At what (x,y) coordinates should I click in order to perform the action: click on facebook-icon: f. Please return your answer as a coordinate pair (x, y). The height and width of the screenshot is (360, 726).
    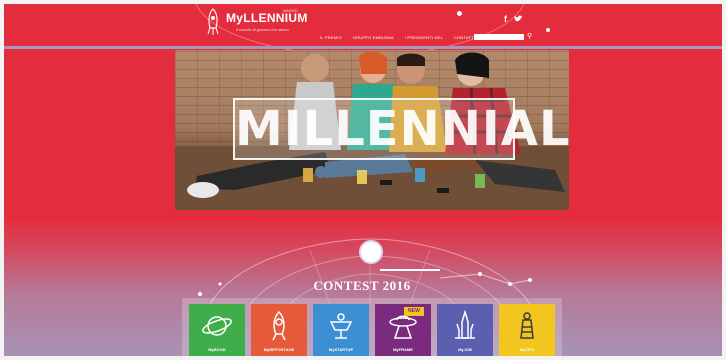
    Looking at the image, I should click on (505, 19).